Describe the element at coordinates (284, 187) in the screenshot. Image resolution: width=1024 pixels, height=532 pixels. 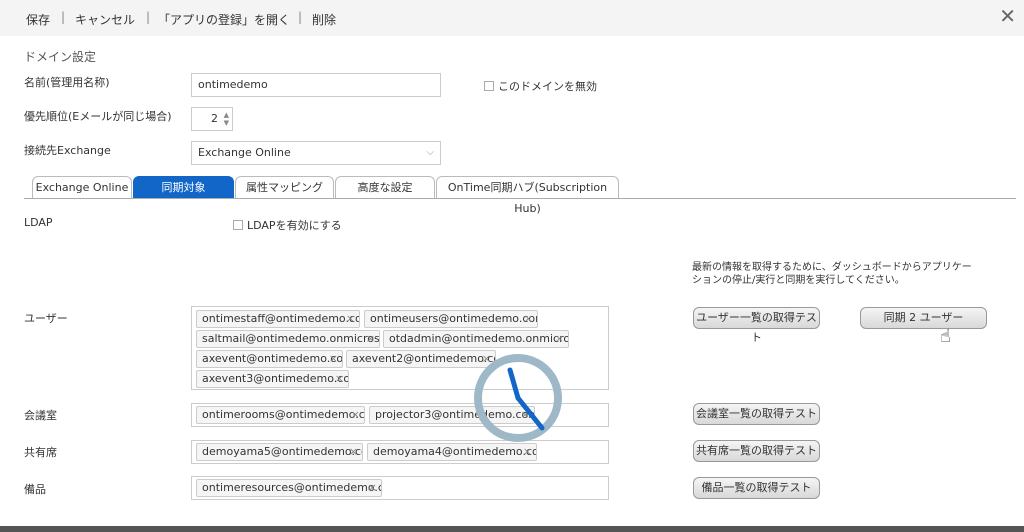
I see `tab-attribute-mapping: 属性マッピング` at that location.